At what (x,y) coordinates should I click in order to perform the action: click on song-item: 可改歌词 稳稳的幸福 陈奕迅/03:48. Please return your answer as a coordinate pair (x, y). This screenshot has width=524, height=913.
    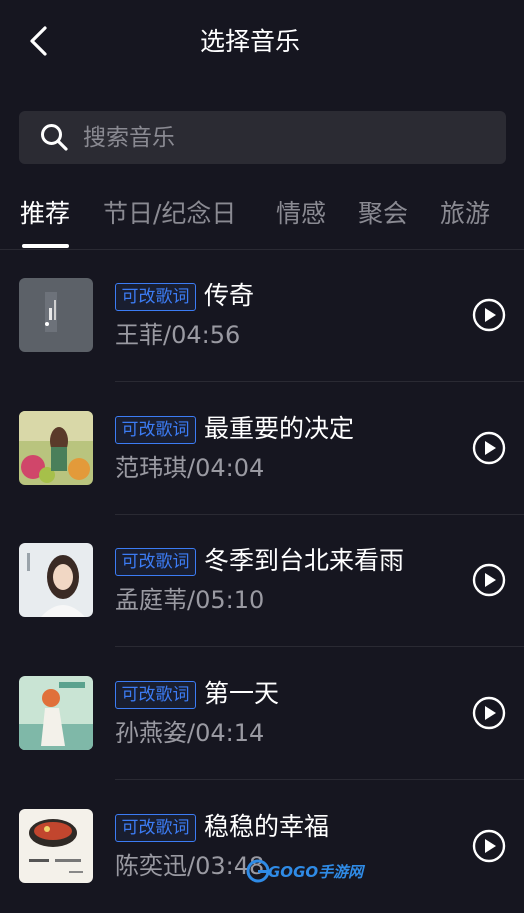
    Looking at the image, I should click on (262, 847).